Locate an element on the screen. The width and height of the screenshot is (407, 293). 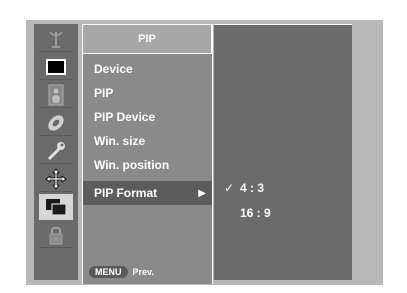
antenna-icon is located at coordinates (56, 39).